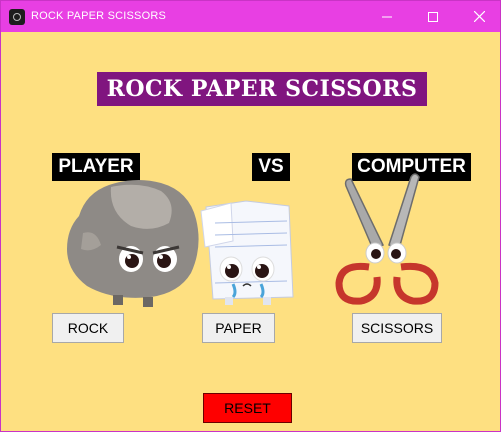 The width and height of the screenshot is (501, 432). Describe the element at coordinates (397, 328) in the screenshot. I see `scissors-button: SCISSORS` at that location.